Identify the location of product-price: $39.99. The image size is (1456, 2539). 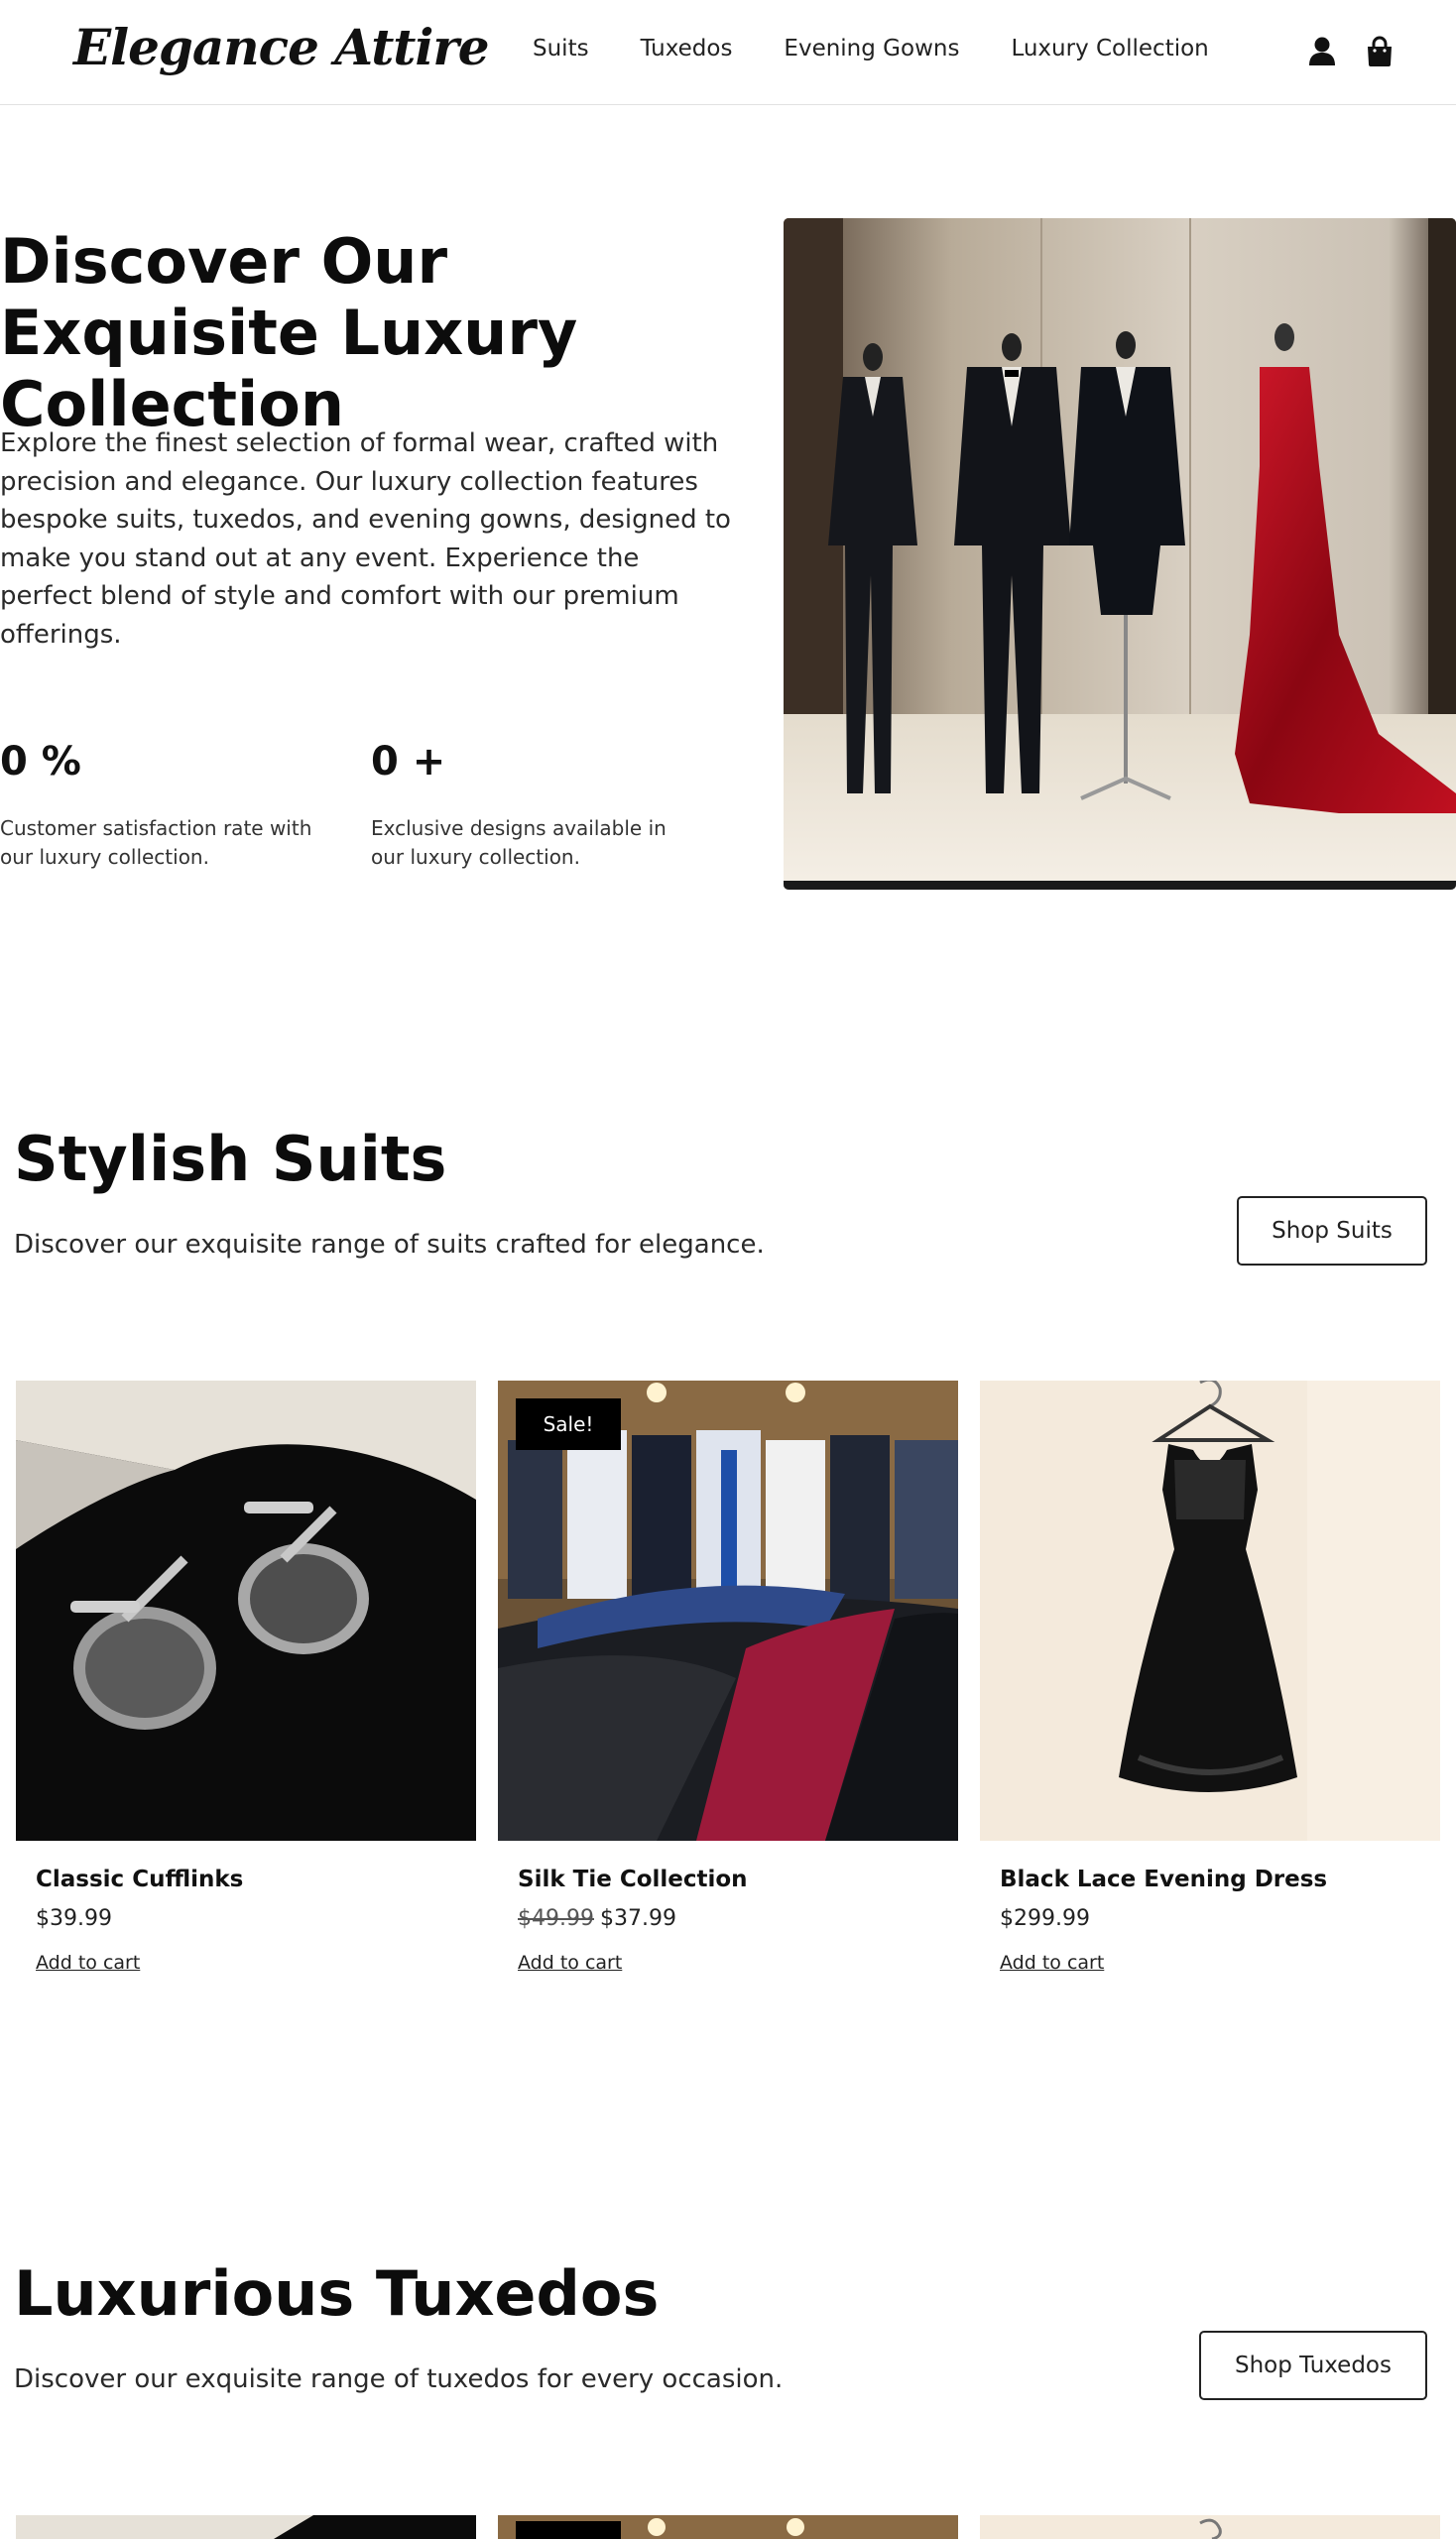
(74, 1919).